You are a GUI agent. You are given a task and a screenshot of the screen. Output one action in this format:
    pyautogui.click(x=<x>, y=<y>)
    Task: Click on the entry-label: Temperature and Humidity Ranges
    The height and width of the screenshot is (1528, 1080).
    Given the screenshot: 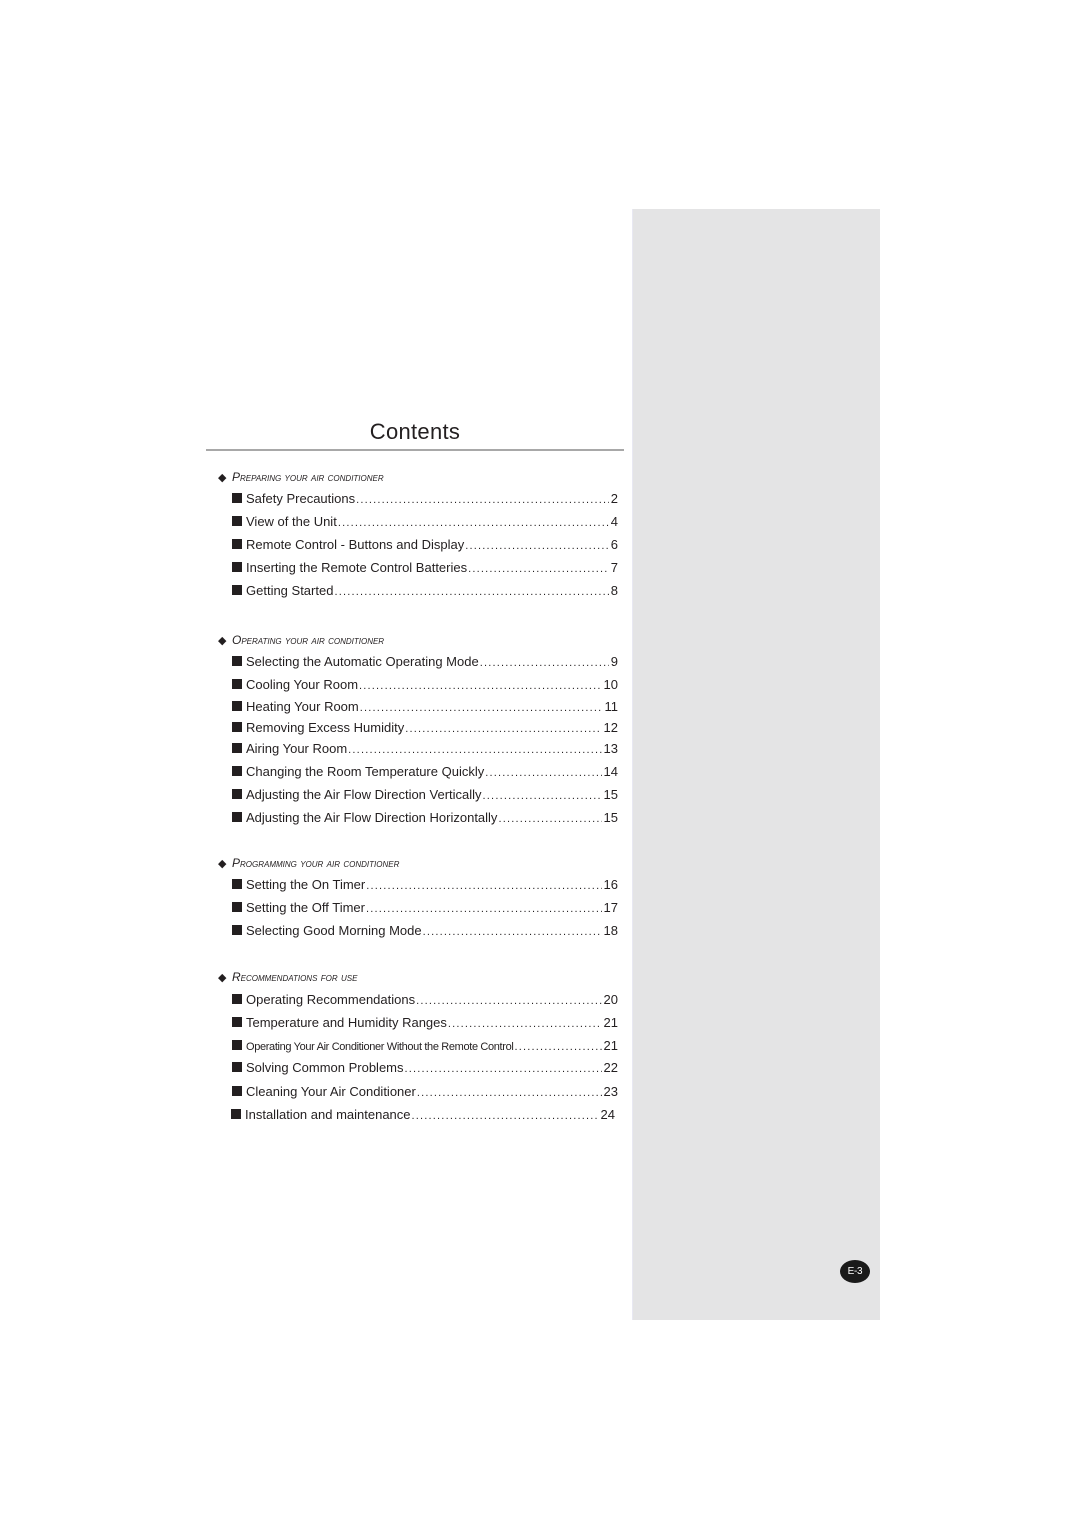 What is the action you would take?
    pyautogui.click(x=346, y=1022)
    